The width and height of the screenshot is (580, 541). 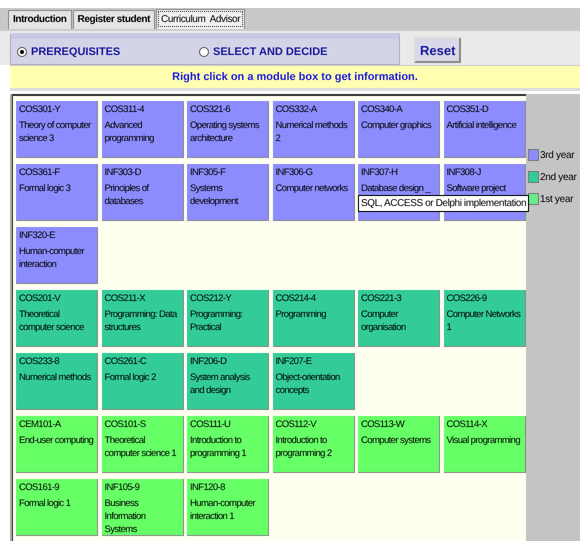 What do you see at coordinates (208, 361) in the screenshot?
I see `module-code: INF206-D` at bounding box center [208, 361].